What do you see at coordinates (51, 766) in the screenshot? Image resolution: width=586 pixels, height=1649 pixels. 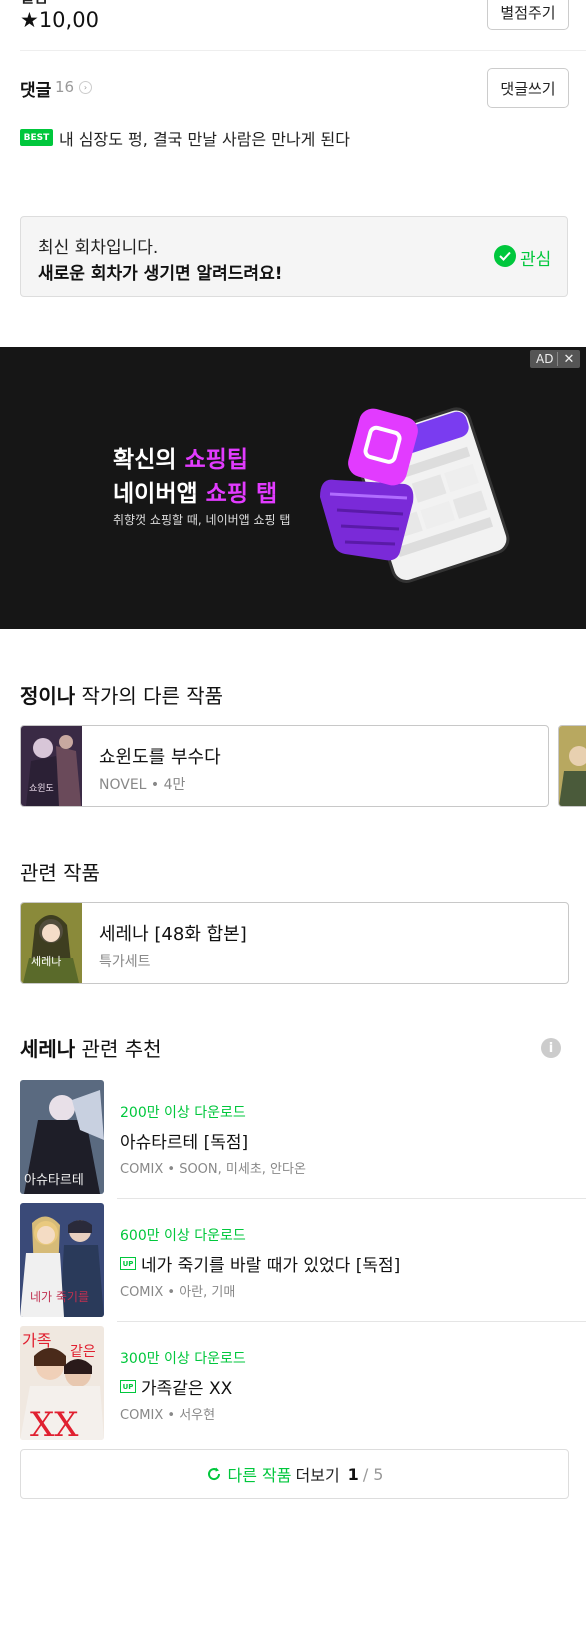 I see `book-cover-image: 쇼윈도` at bounding box center [51, 766].